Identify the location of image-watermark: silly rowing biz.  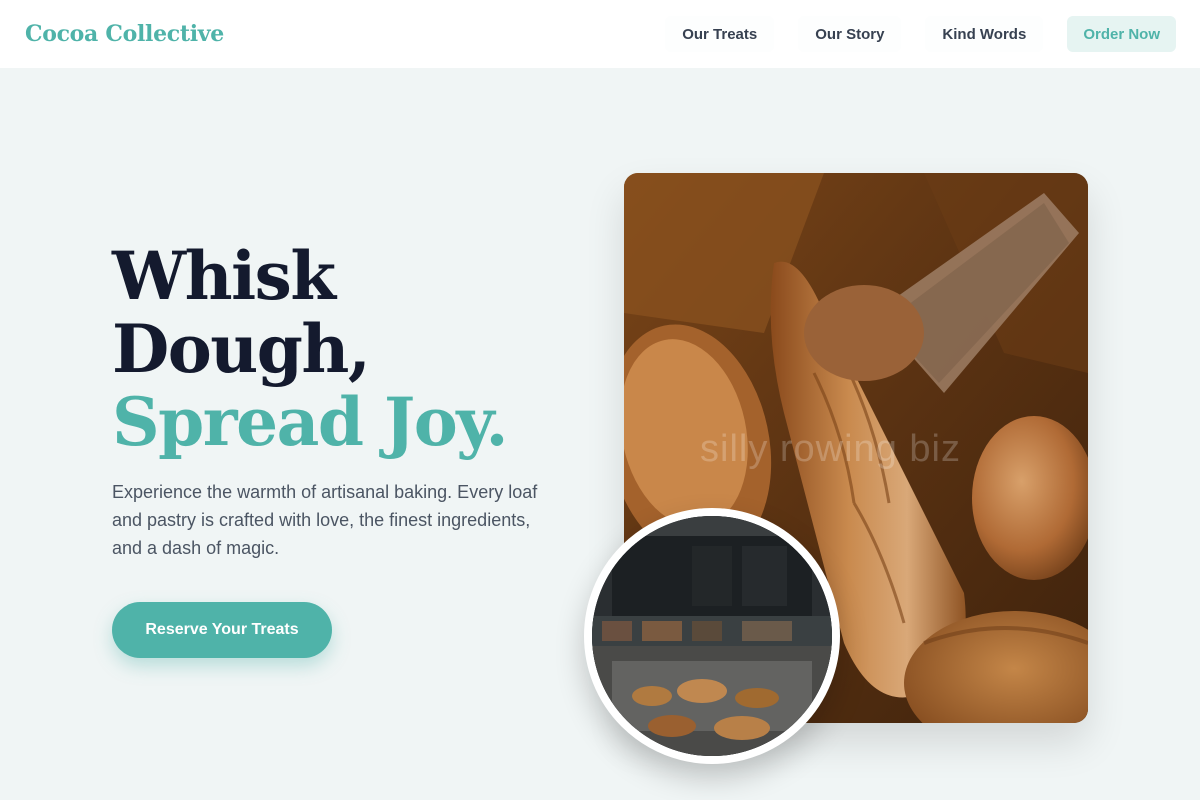
(830, 449).